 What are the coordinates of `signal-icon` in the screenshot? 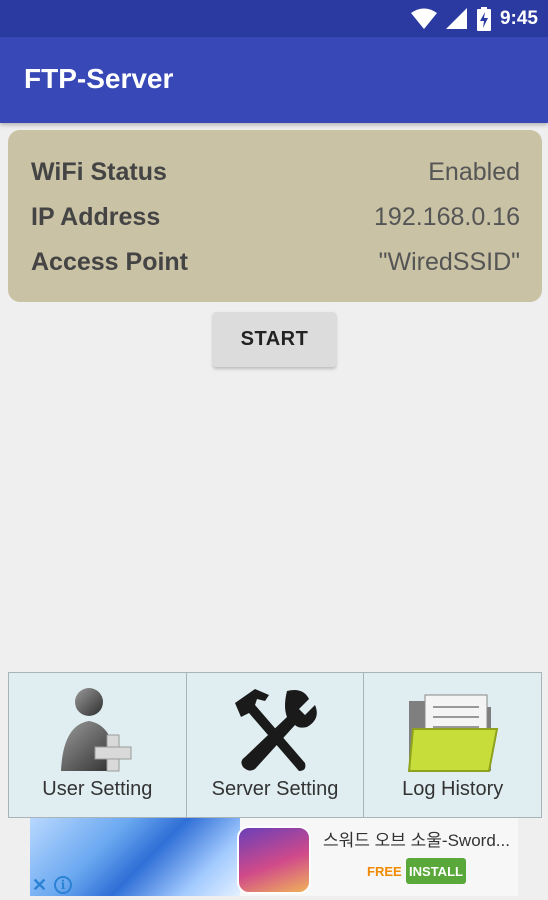 It's located at (456, 18).